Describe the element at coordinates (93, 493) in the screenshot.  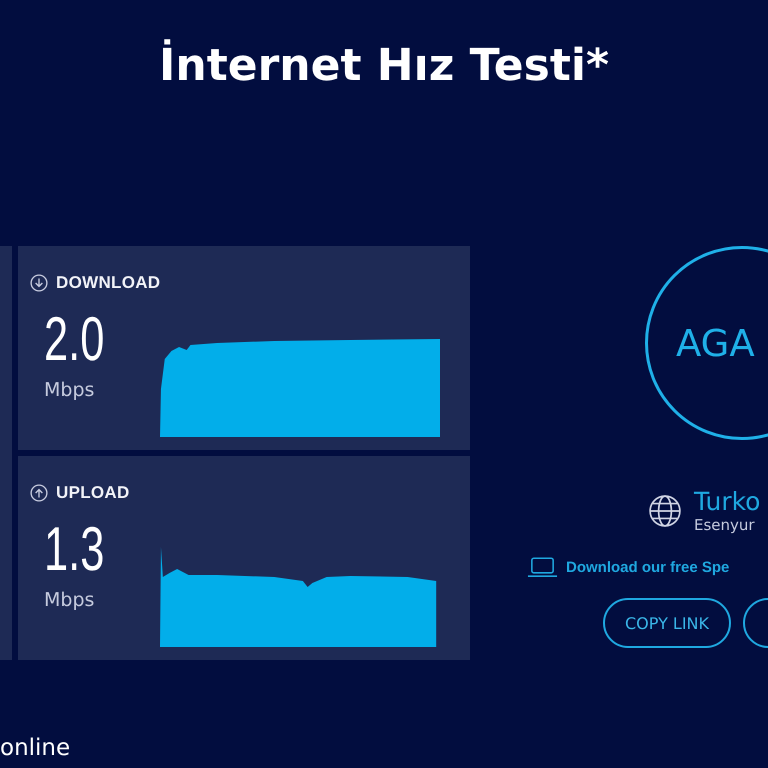
I see `result-label: UPLOAD` at that location.